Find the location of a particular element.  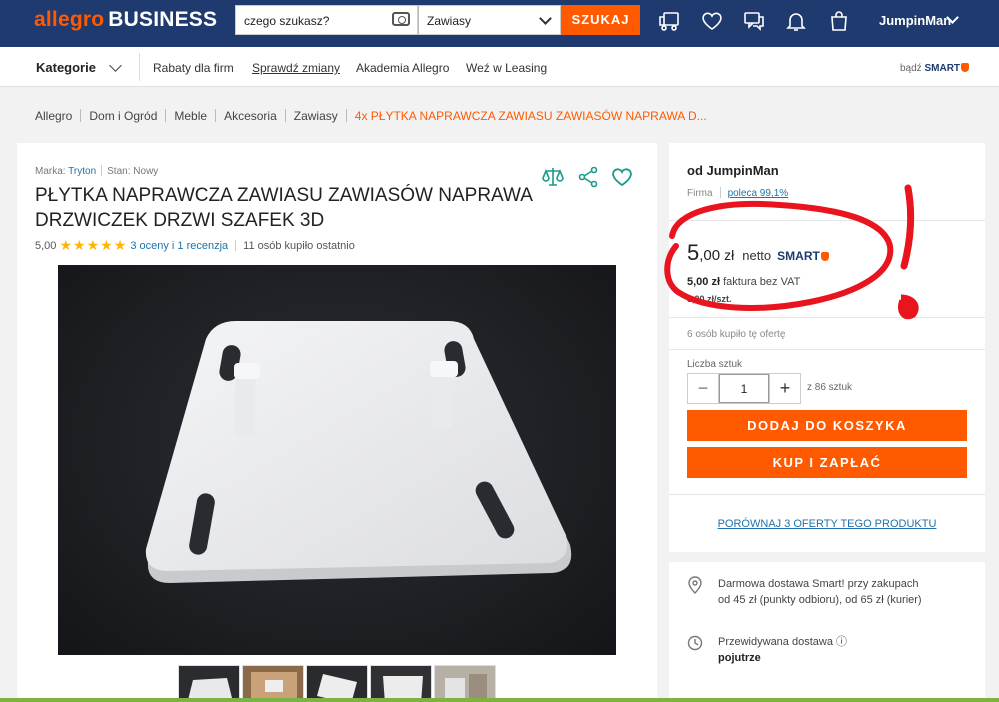

seller-name: od JumpinMan is located at coordinates (733, 170).